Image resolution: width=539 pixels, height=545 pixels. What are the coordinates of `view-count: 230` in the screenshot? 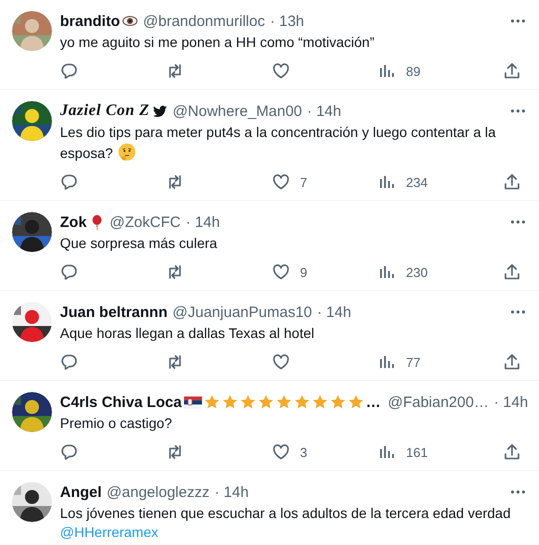 It's located at (417, 272).